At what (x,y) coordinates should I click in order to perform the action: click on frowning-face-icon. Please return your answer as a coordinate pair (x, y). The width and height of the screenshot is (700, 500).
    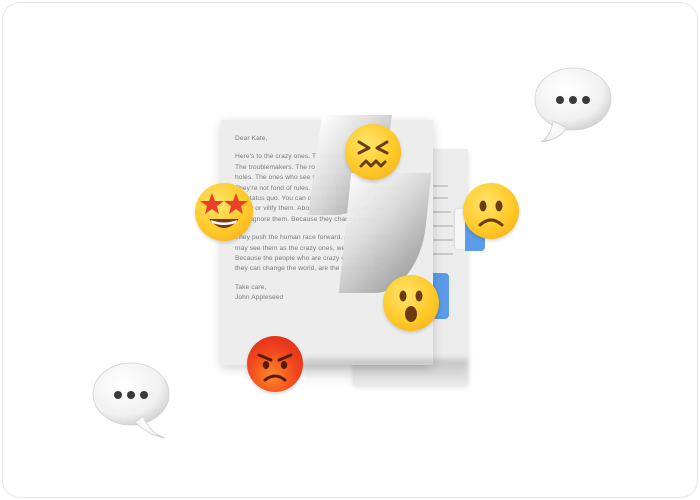
    Looking at the image, I should click on (491, 211).